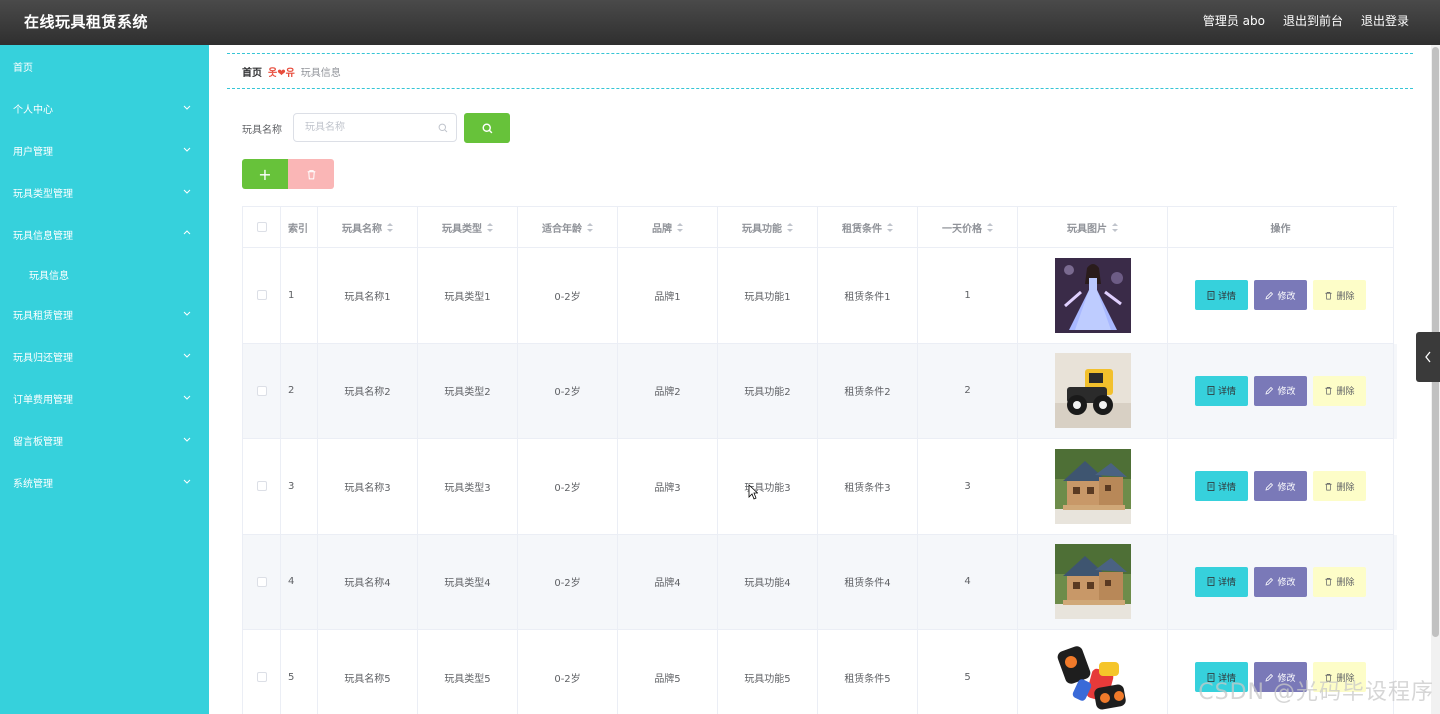 The width and height of the screenshot is (1440, 714). Describe the element at coordinates (104, 440) in the screenshot. I see `sidebar-item-message-board-management: 留言板管理` at that location.